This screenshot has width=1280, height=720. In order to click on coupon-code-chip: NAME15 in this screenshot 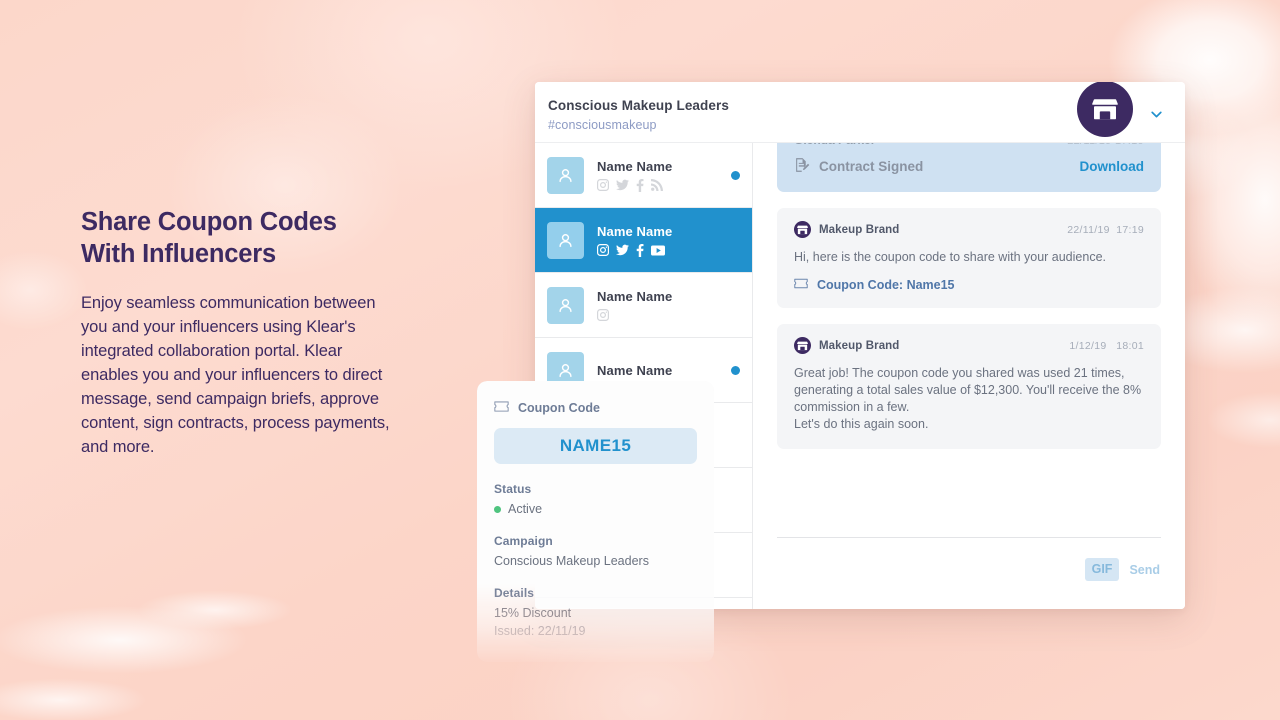, I will do `click(595, 446)`.